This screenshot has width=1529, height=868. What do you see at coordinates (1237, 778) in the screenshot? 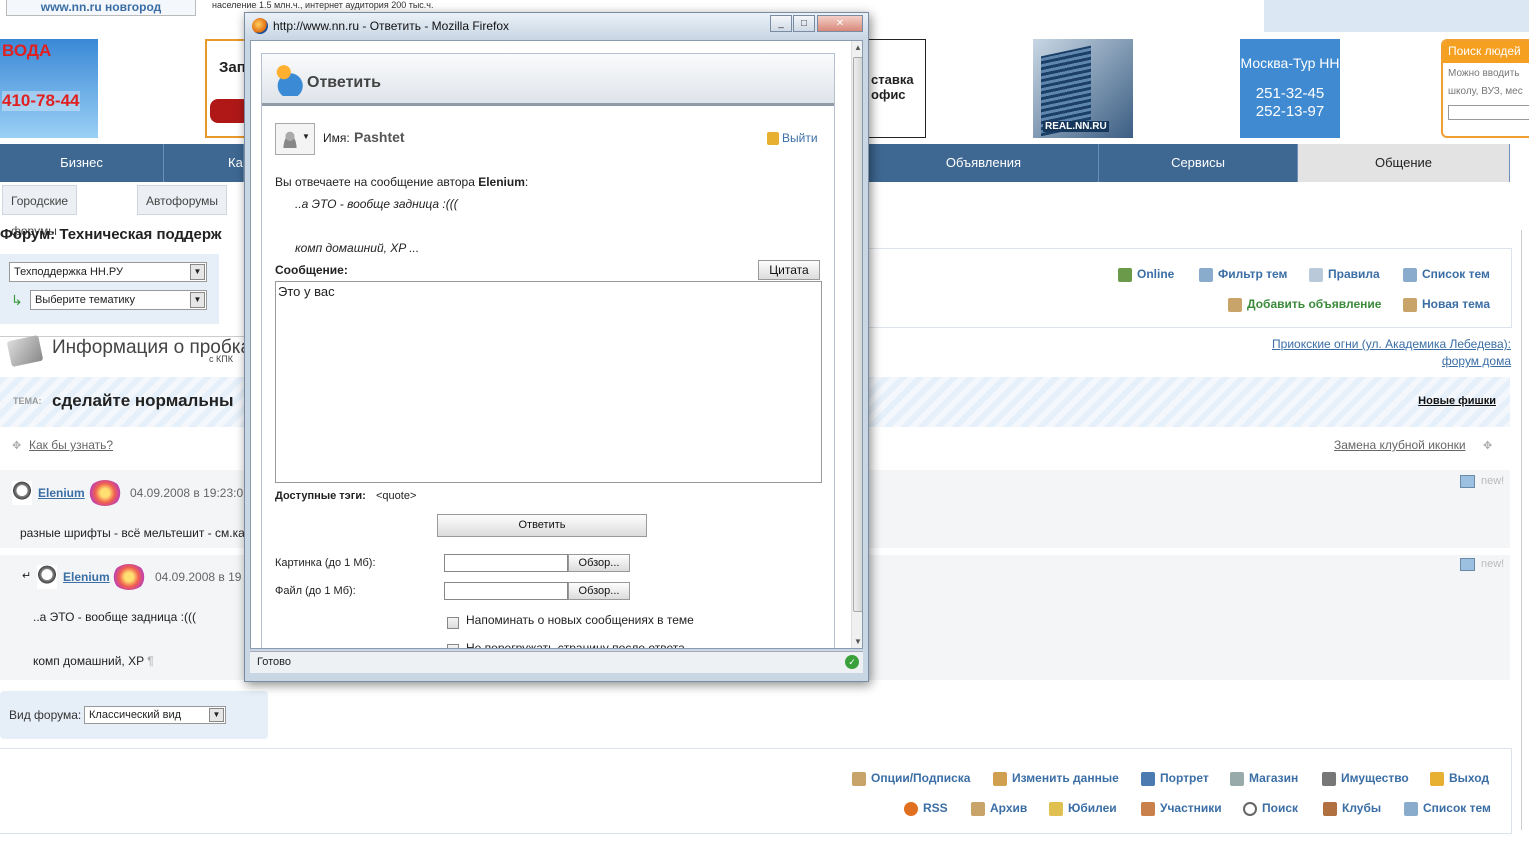
I see `cart-icon` at bounding box center [1237, 778].